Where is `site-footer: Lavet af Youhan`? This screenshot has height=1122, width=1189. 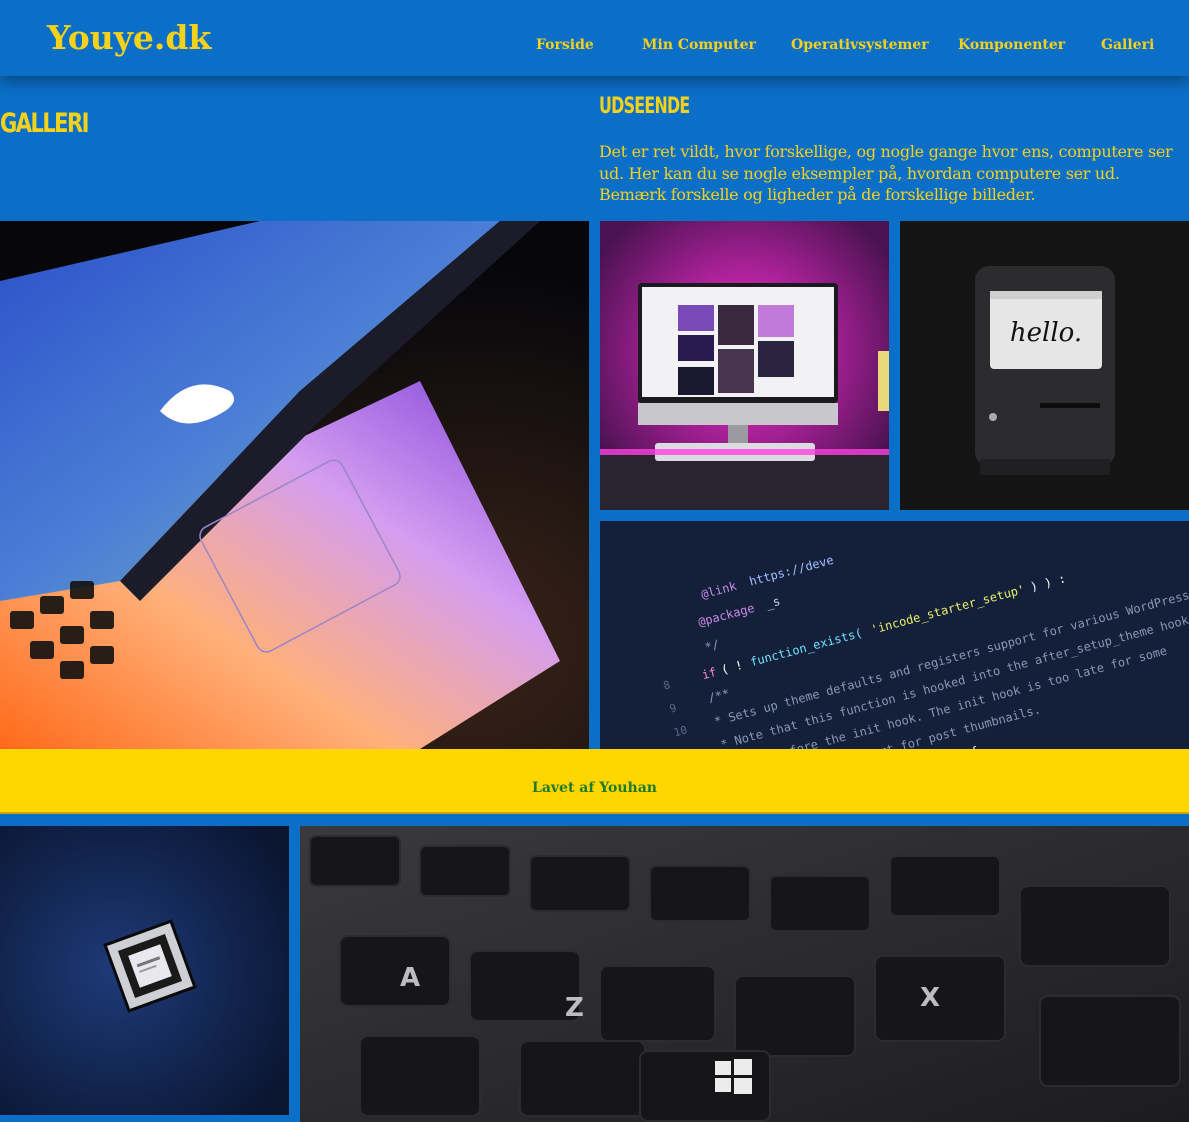
site-footer: Lavet af Youhan is located at coordinates (594, 781).